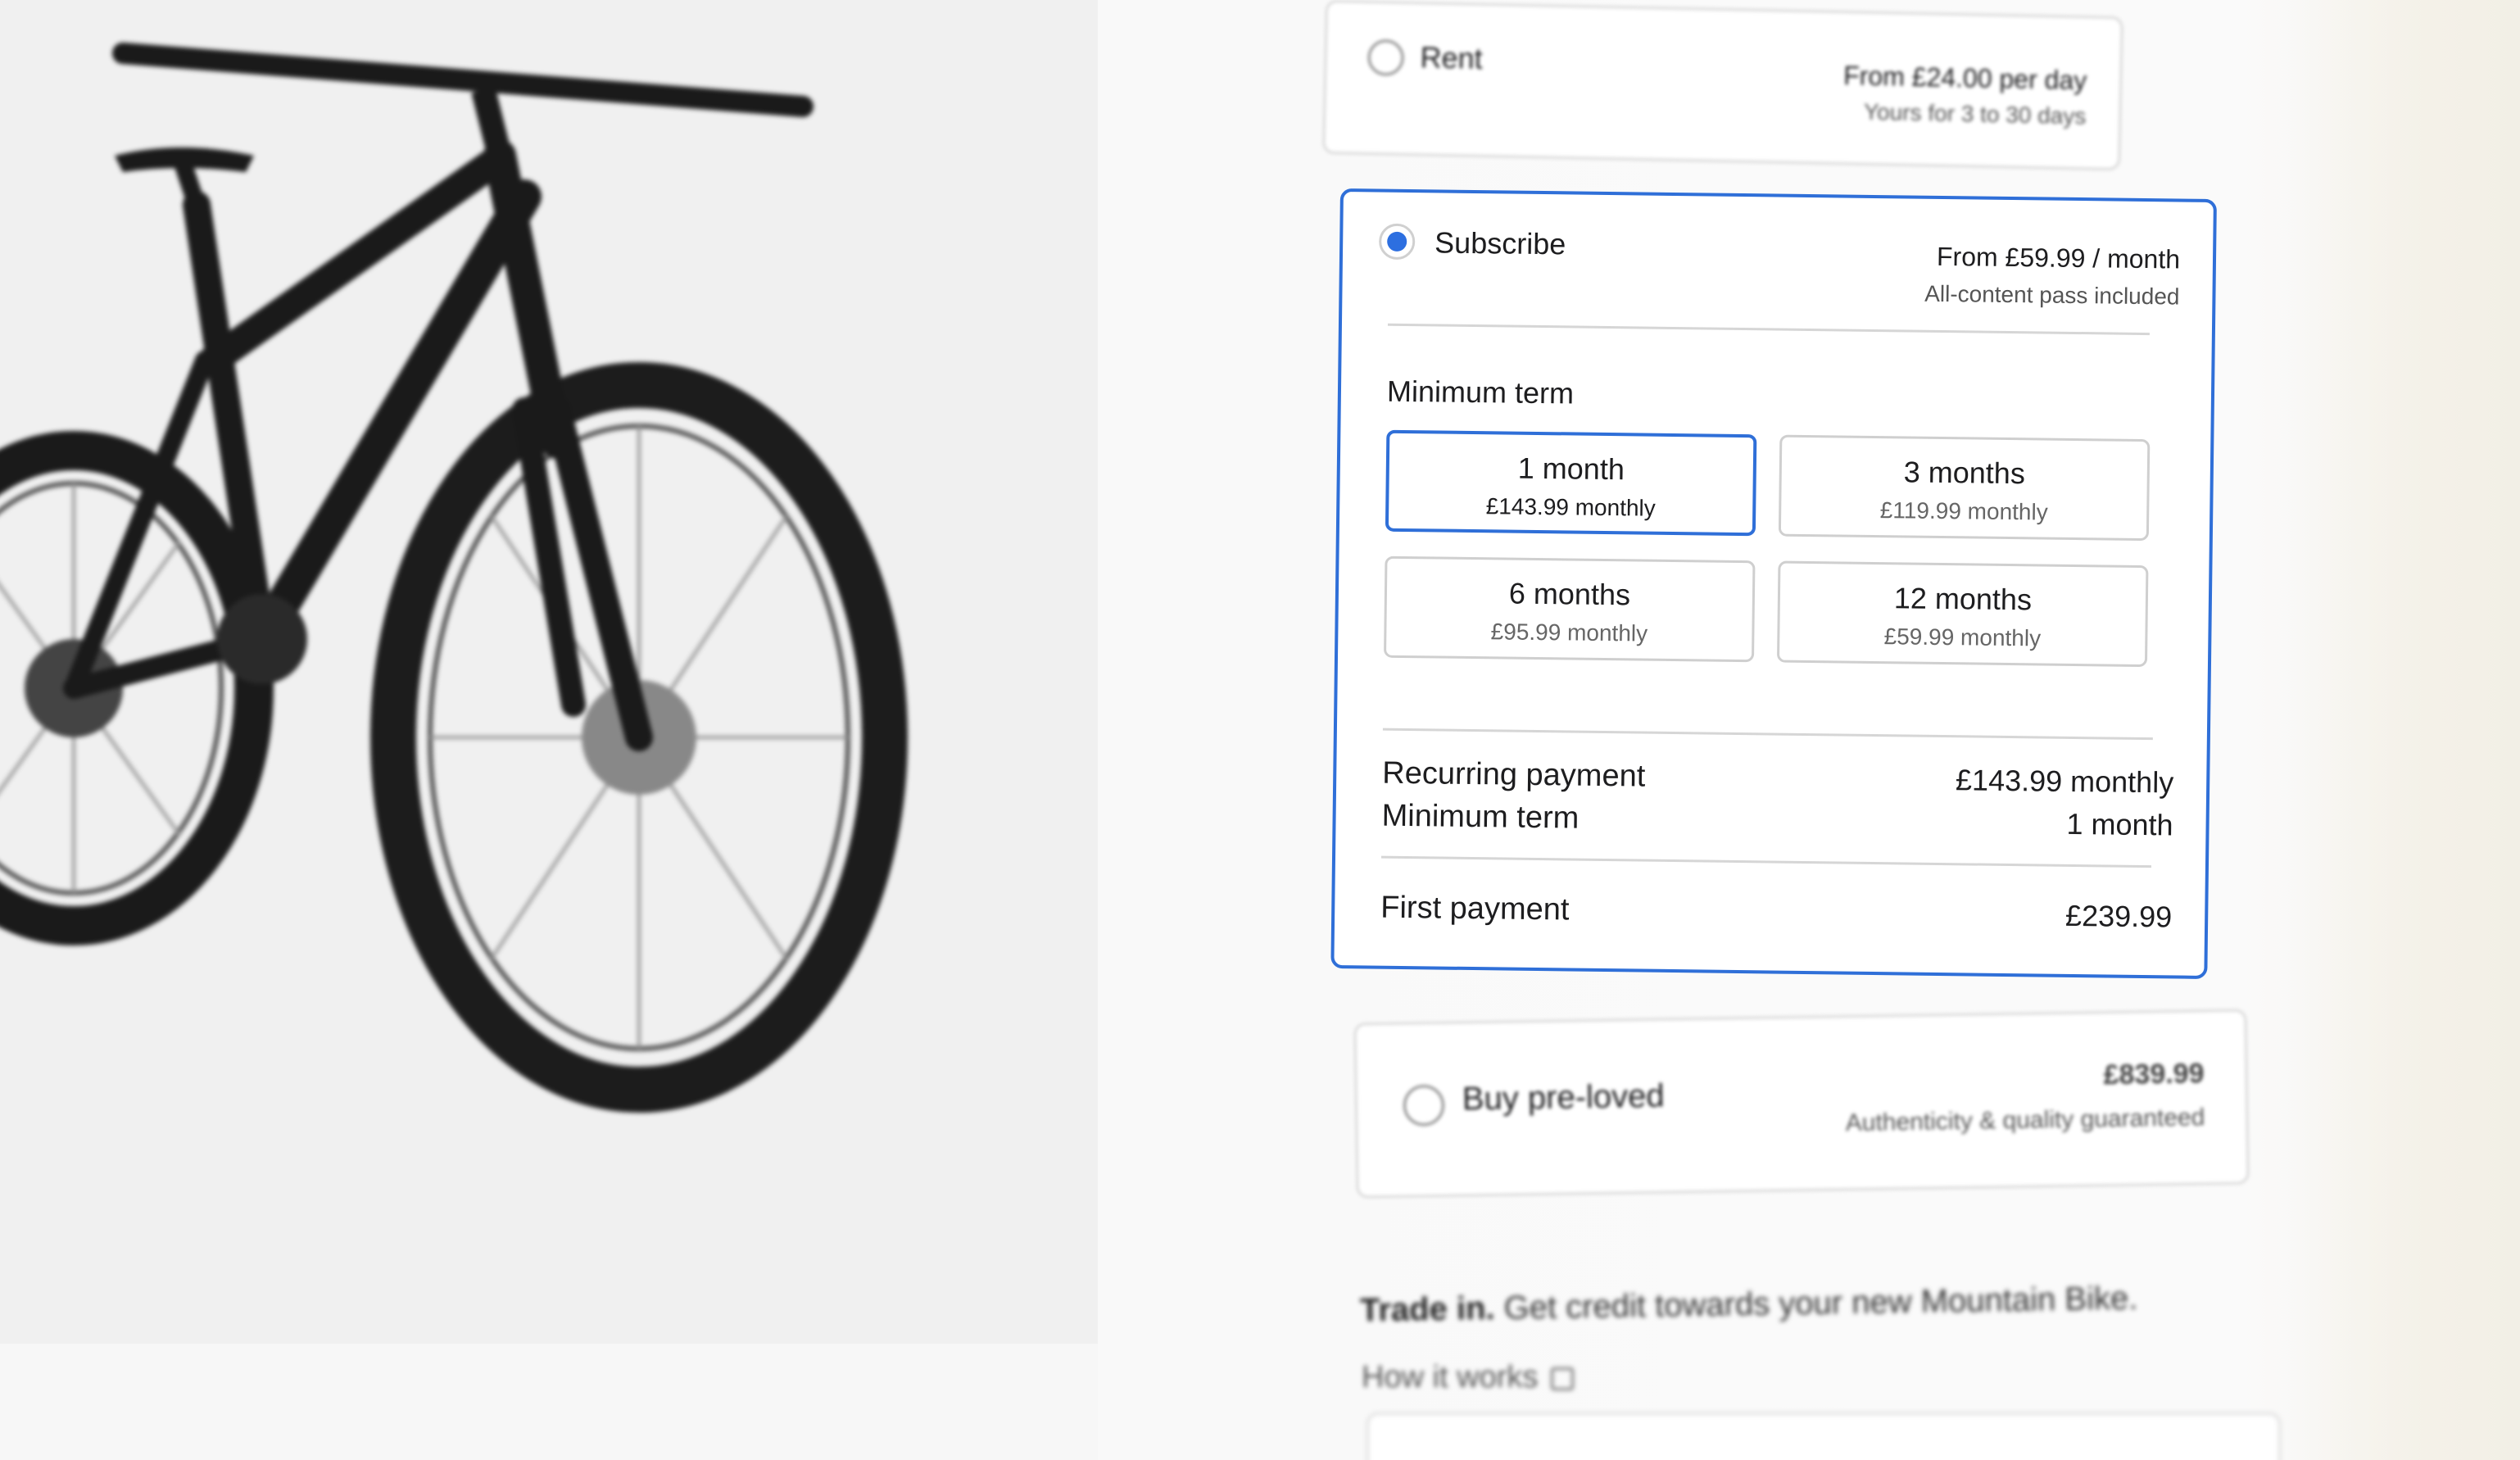  Describe the element at coordinates (1475, 909) in the screenshot. I see `first-payment-label: First payment` at that location.